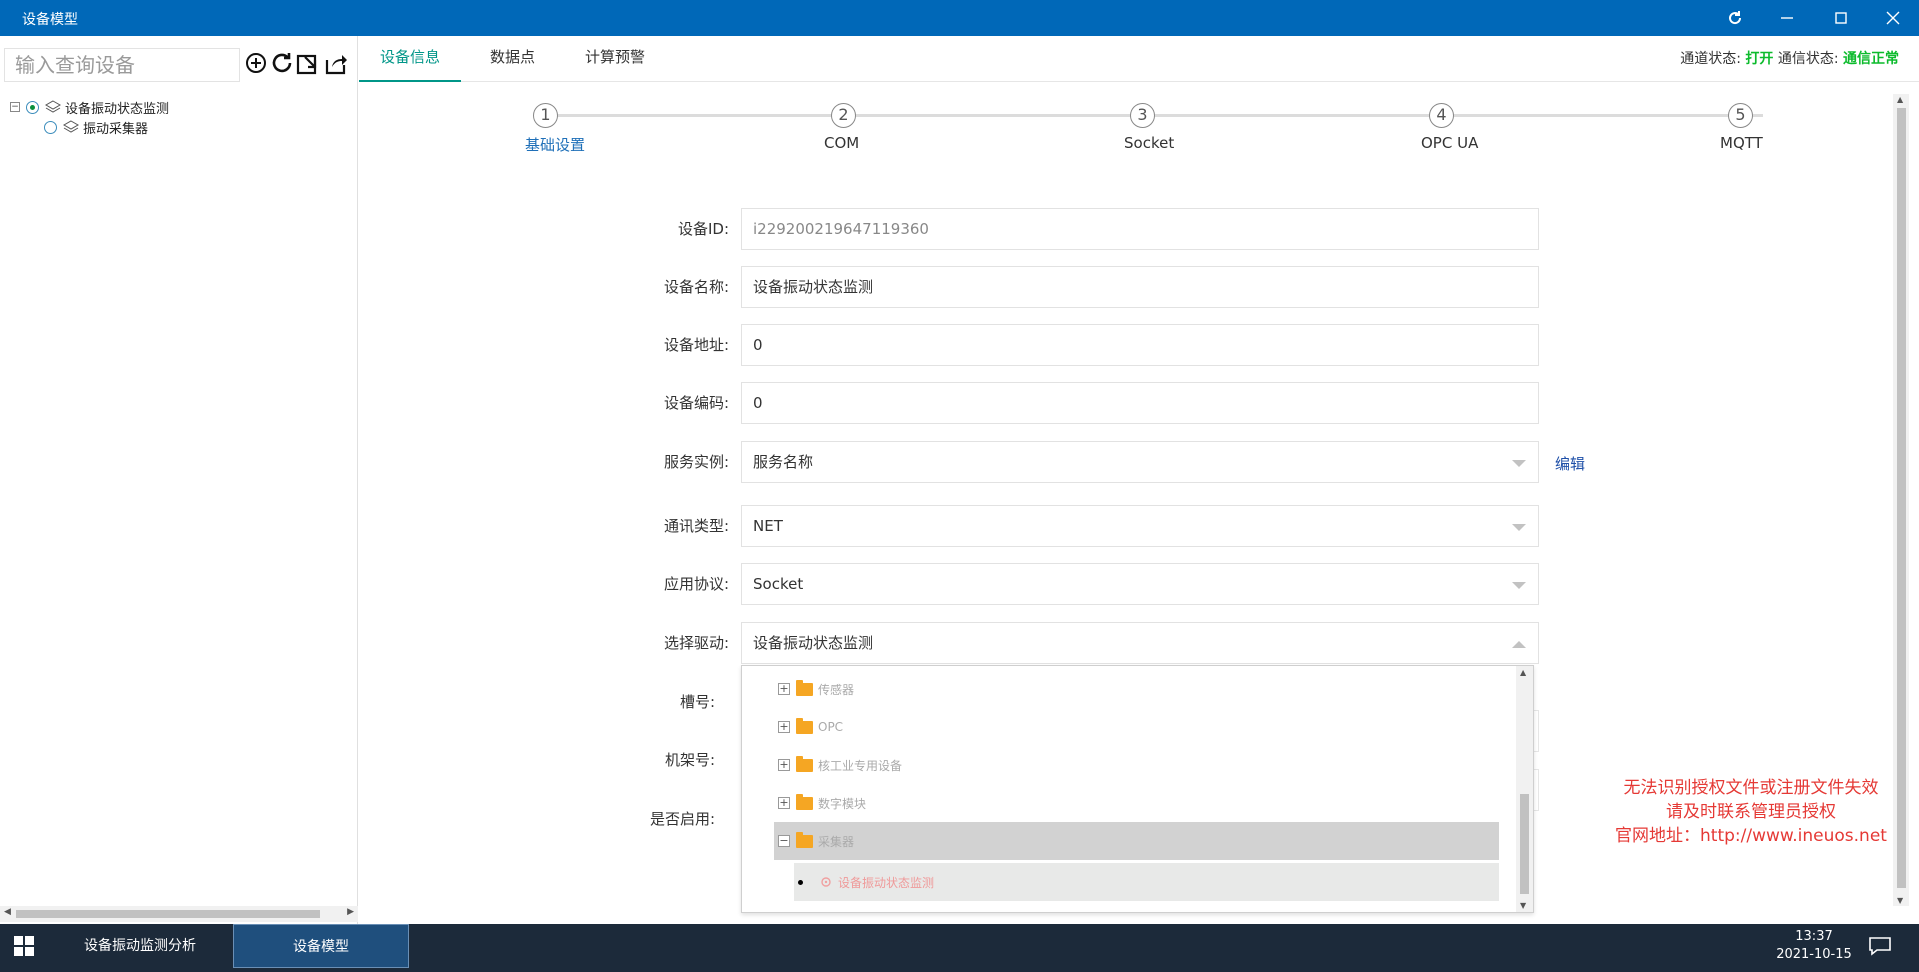  Describe the element at coordinates (843, 115) in the screenshot. I see `step-2-circle: 2` at that location.